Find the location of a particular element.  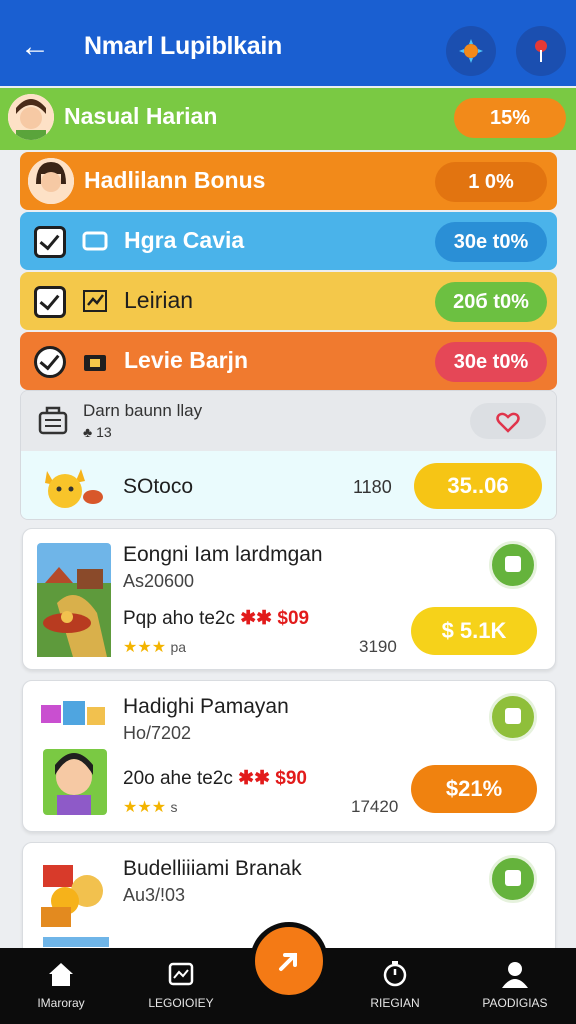

cart-title: Darn baunn llay is located at coordinates (143, 410).